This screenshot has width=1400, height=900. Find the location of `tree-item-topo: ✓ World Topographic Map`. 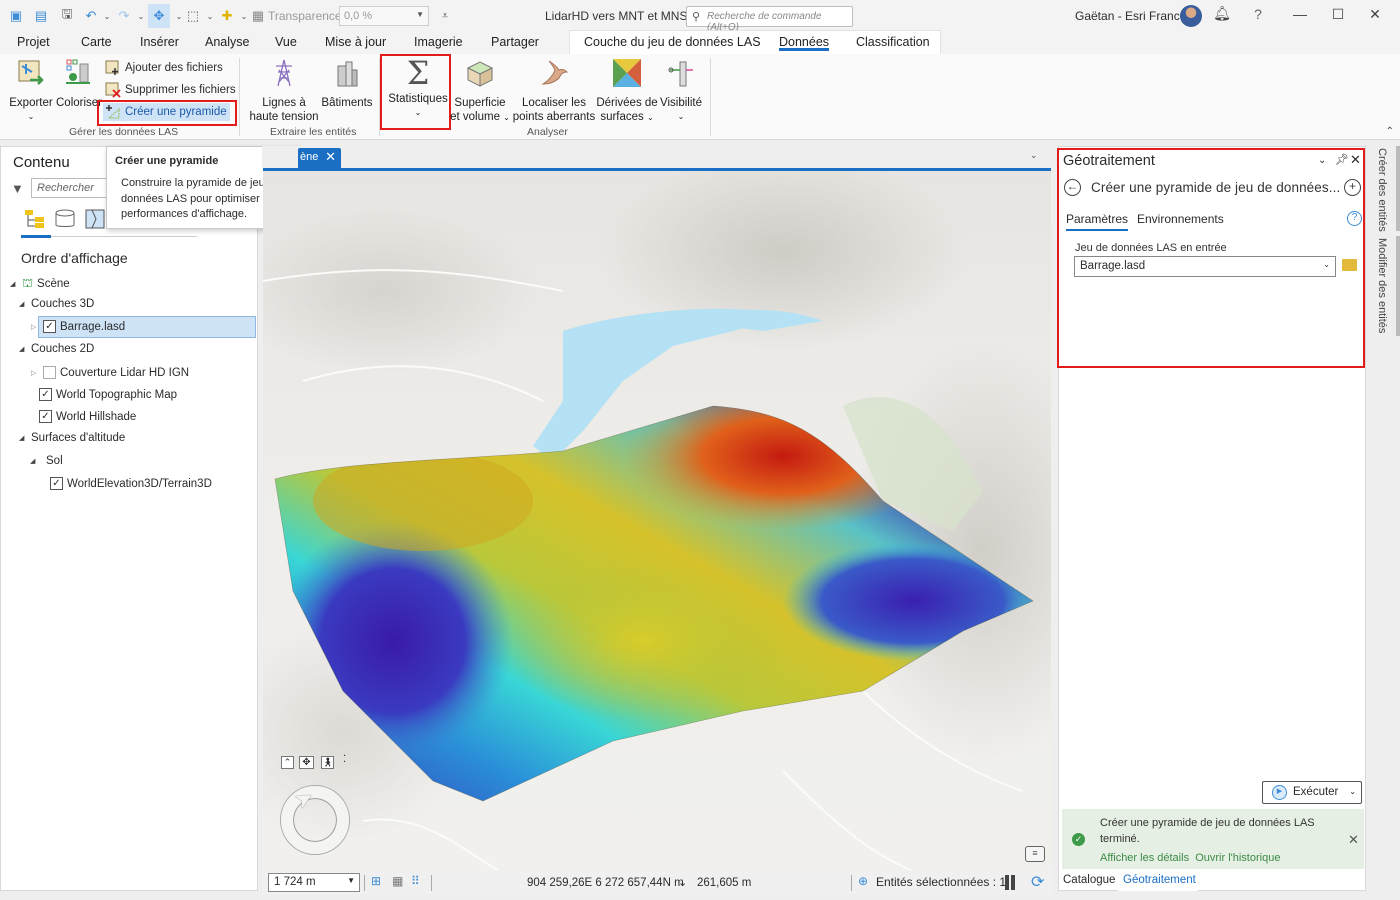

tree-item-topo: ✓ World Topographic Map is located at coordinates (108, 394).